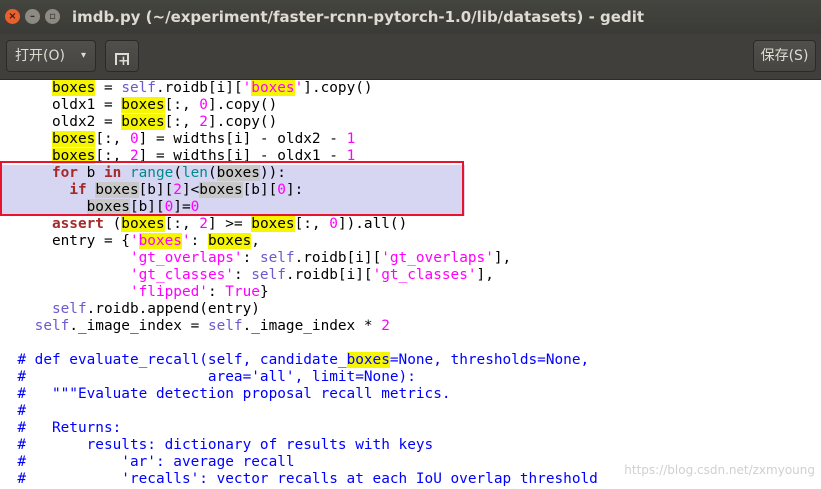 The height and width of the screenshot is (489, 821). What do you see at coordinates (21, 411) in the screenshot?
I see `code-line: #` at bounding box center [21, 411].